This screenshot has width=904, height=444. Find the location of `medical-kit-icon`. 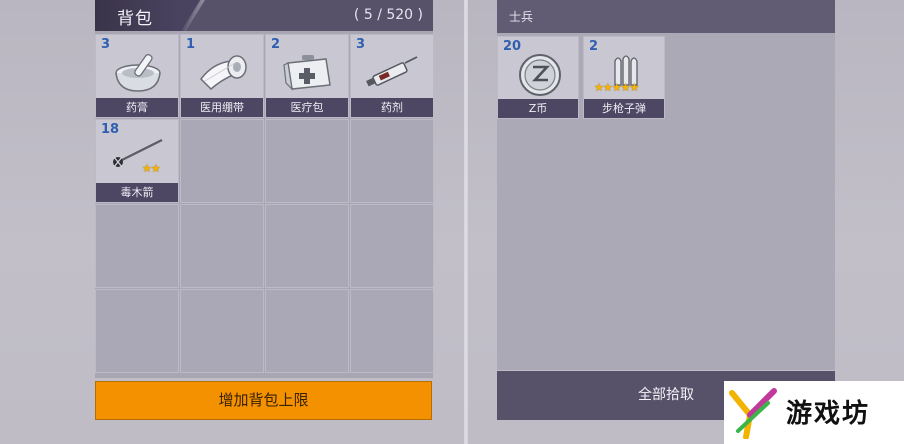

medical-kit-icon is located at coordinates (307, 73).